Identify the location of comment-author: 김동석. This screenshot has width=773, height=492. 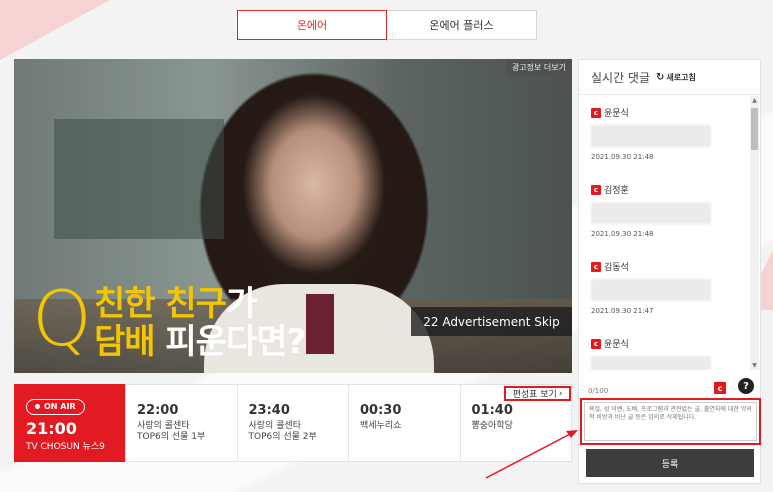
(616, 268).